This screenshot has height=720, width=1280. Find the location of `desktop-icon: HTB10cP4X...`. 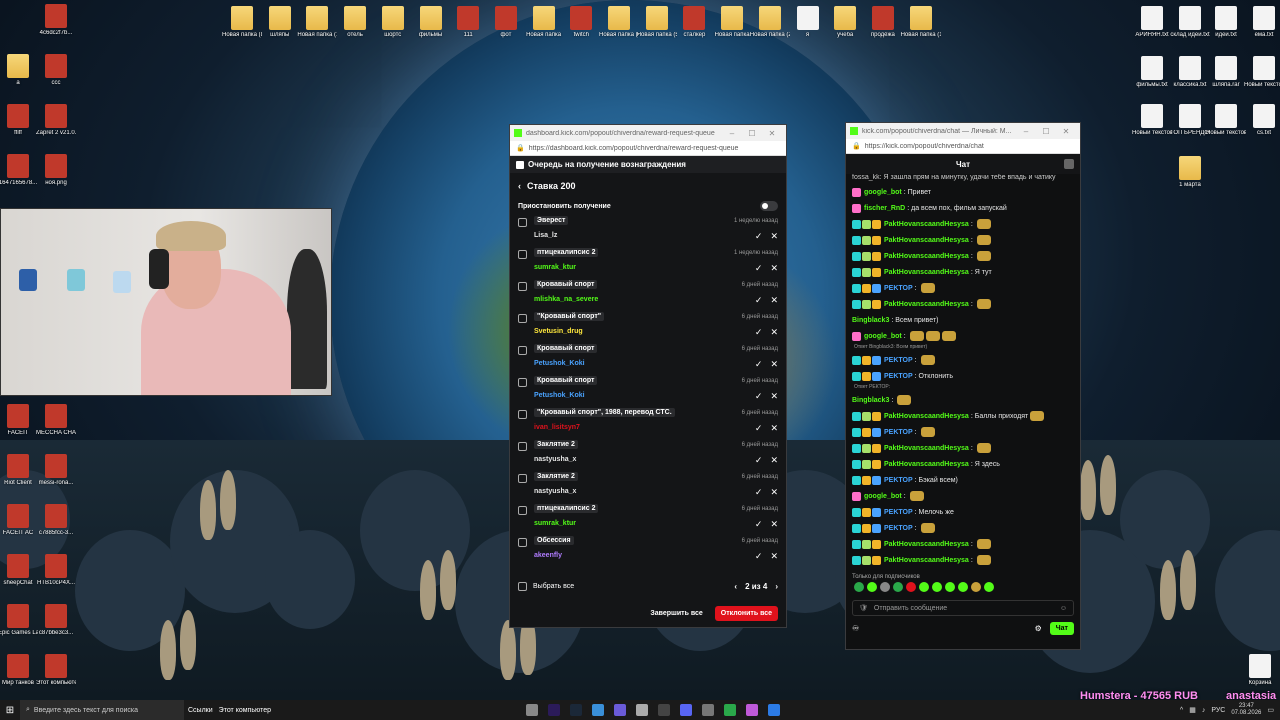

desktop-icon: HTB10cP4X... is located at coordinates (56, 570).